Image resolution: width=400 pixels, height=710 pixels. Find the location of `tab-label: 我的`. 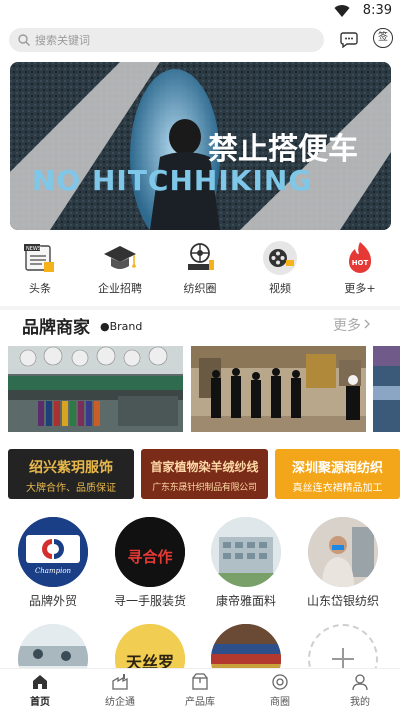

tab-label: 我的 is located at coordinates (360, 702).